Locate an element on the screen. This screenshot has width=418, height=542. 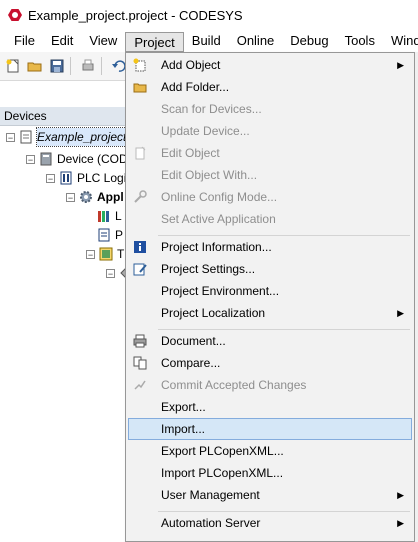
menu-build: Build is located at coordinates (206, 41).